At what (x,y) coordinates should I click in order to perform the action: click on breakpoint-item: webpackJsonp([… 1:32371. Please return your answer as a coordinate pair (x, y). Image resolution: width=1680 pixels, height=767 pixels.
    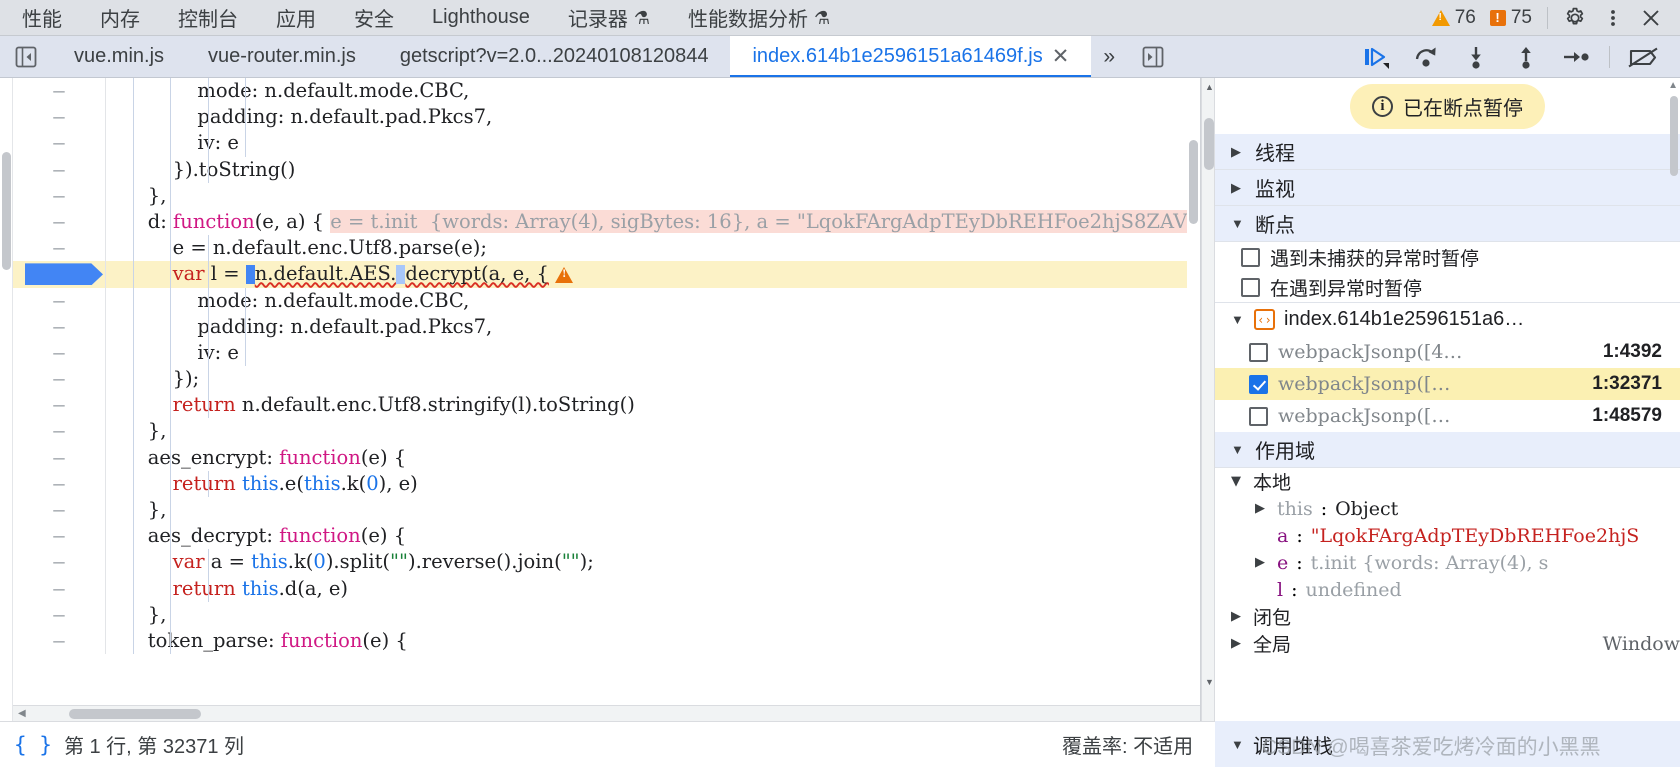
    Looking at the image, I should click on (1447, 384).